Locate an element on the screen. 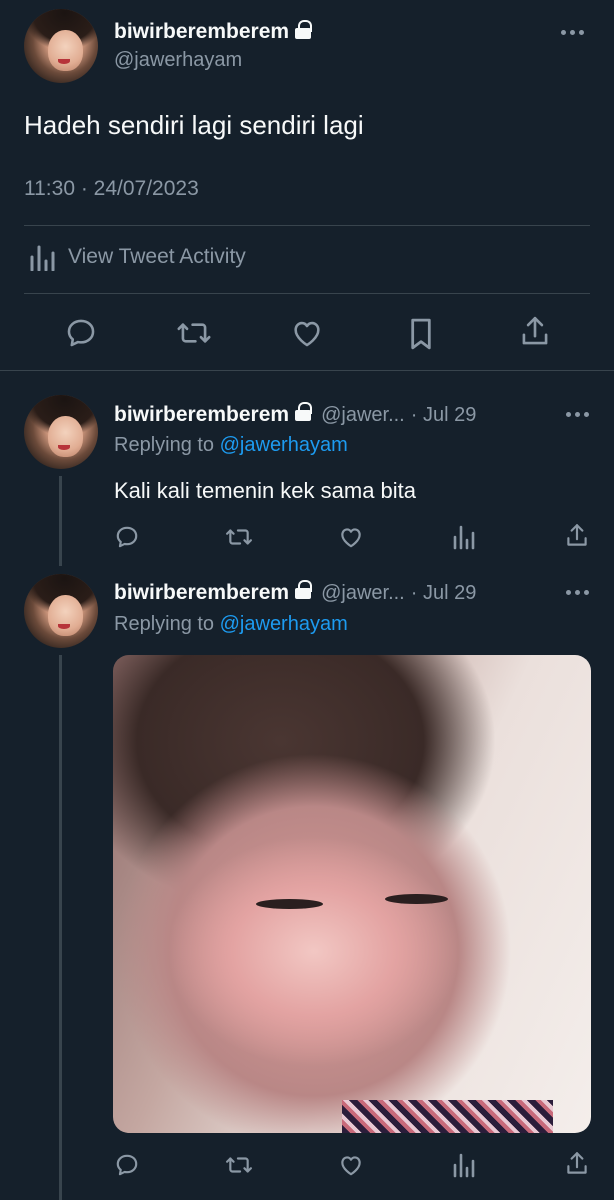 The width and height of the screenshot is (614, 1200). view-tweet-activity-label: View Tweet Activity is located at coordinates (157, 256).